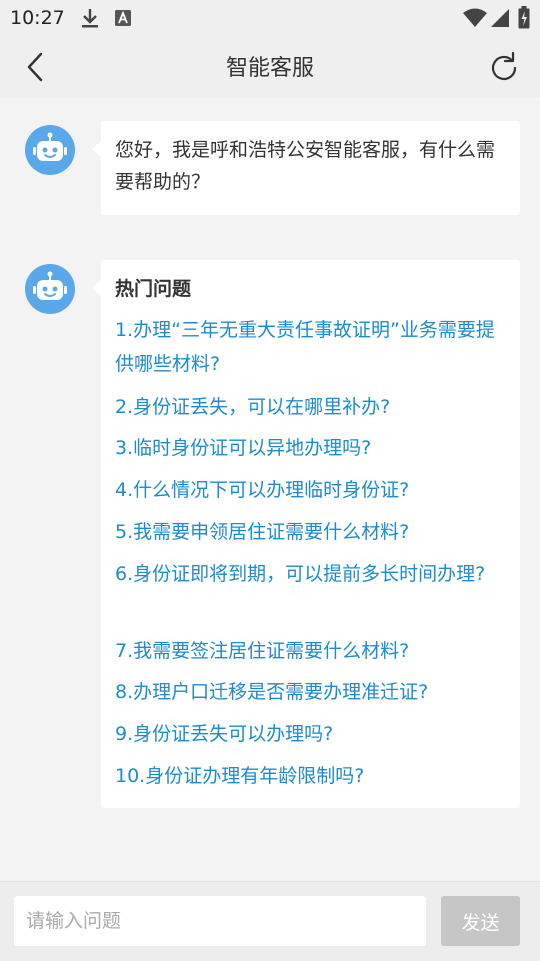 Image resolution: width=540 pixels, height=961 pixels. I want to click on refresh-icon, so click(504, 66).